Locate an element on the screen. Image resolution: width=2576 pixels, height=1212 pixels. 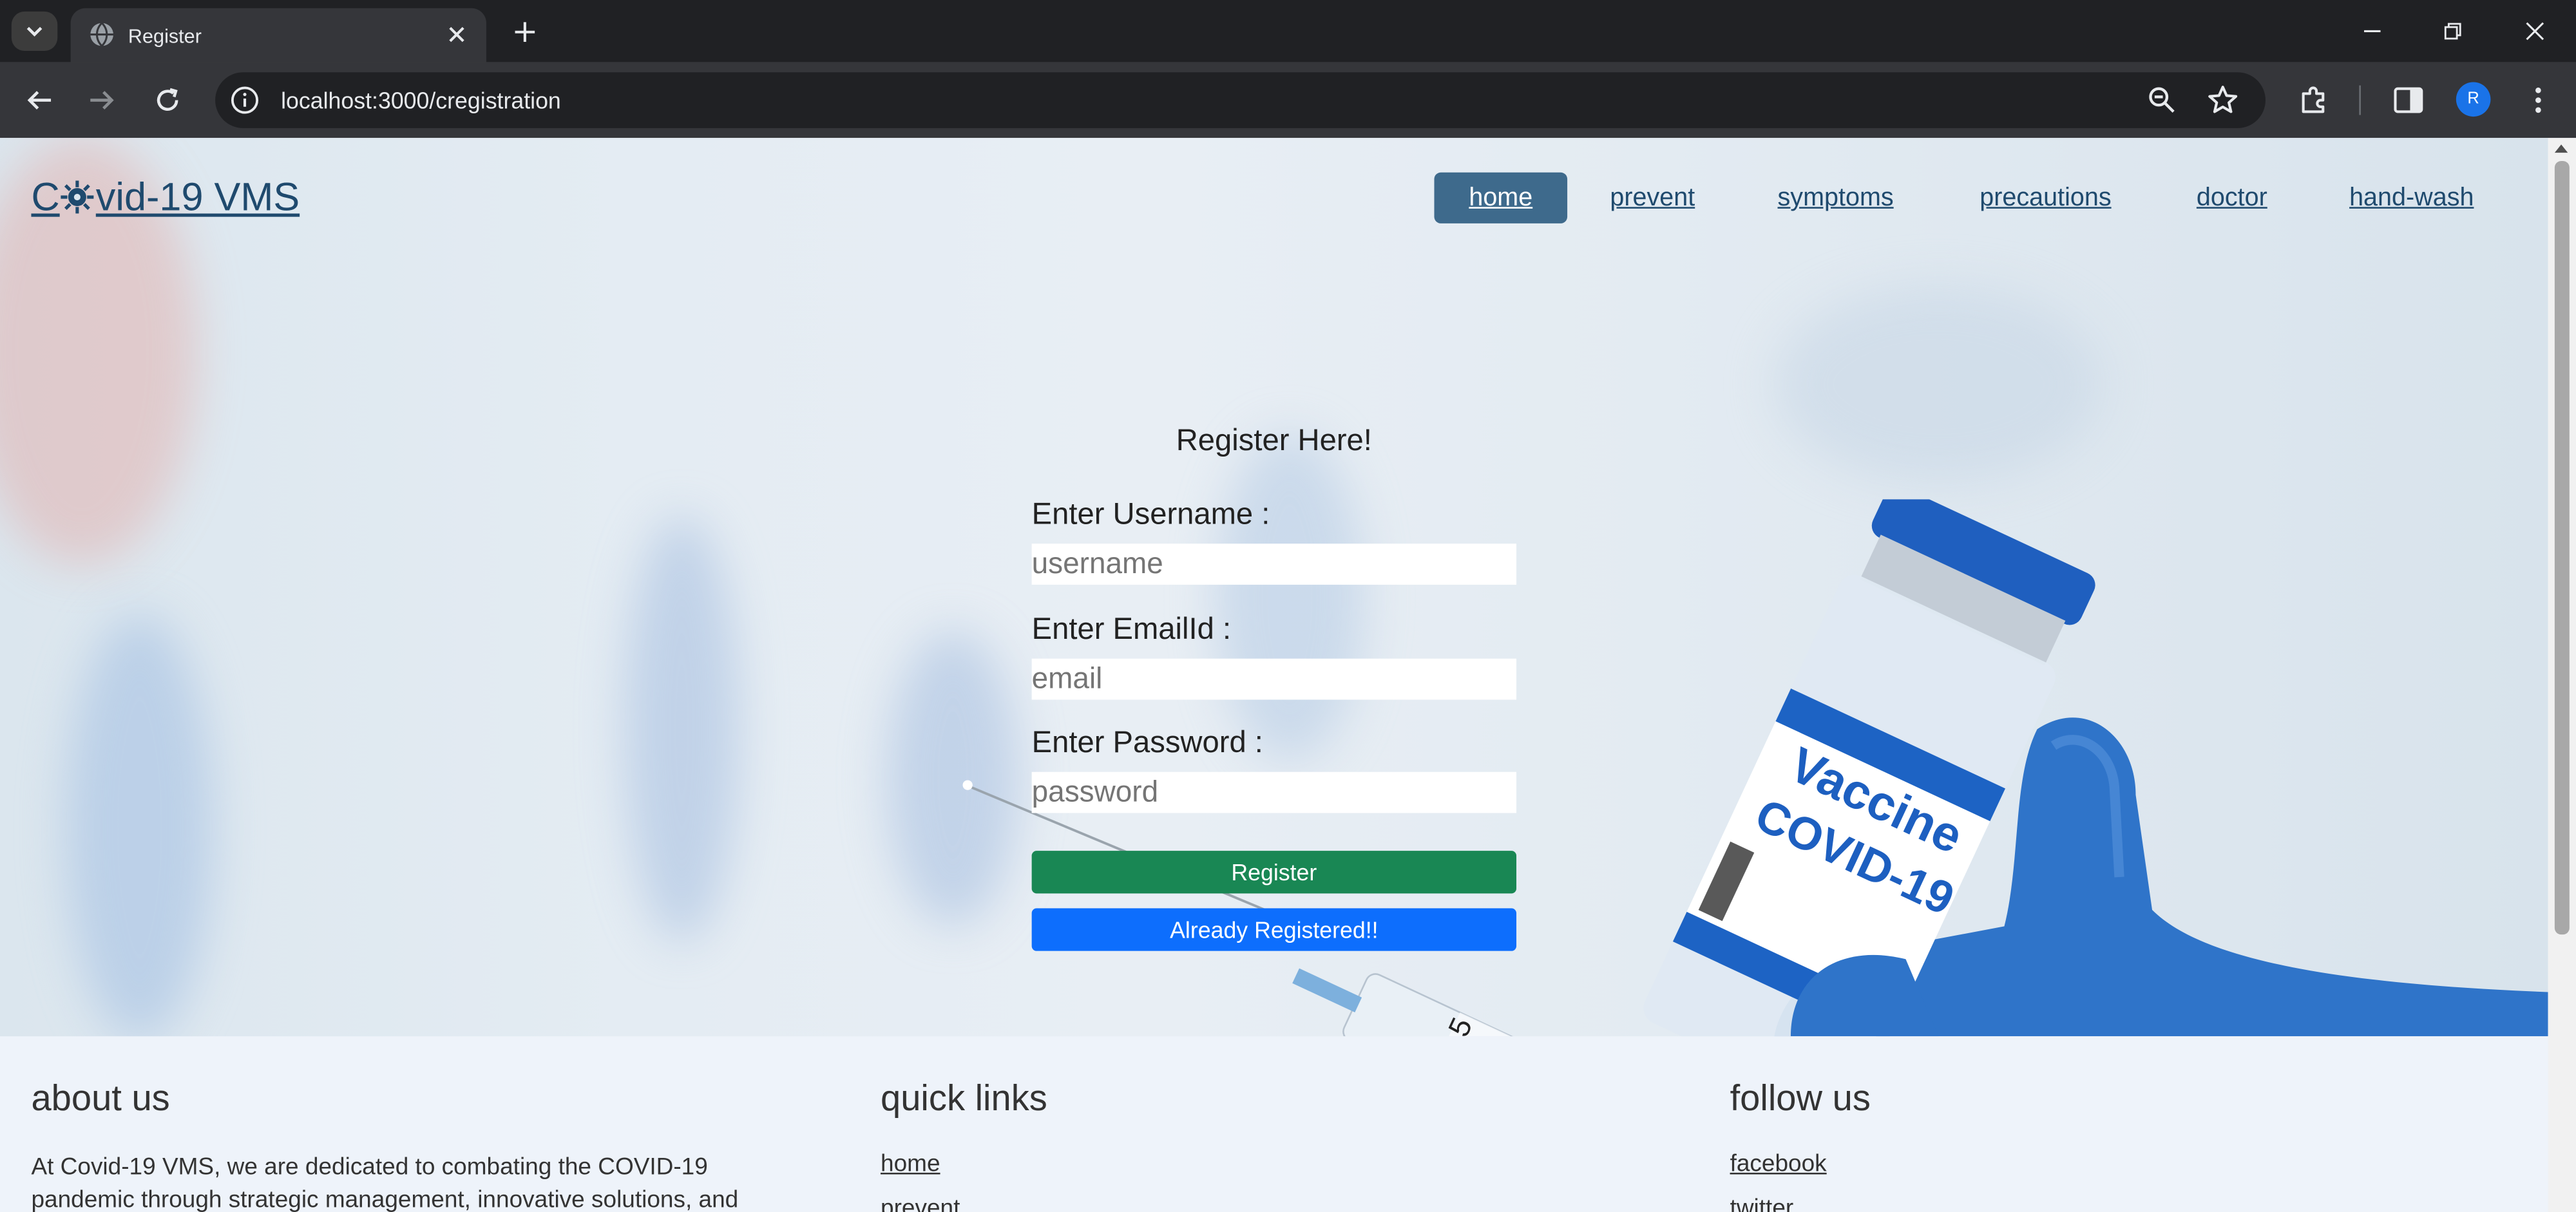
quick-links-heading: quick links is located at coordinates (964, 1098).